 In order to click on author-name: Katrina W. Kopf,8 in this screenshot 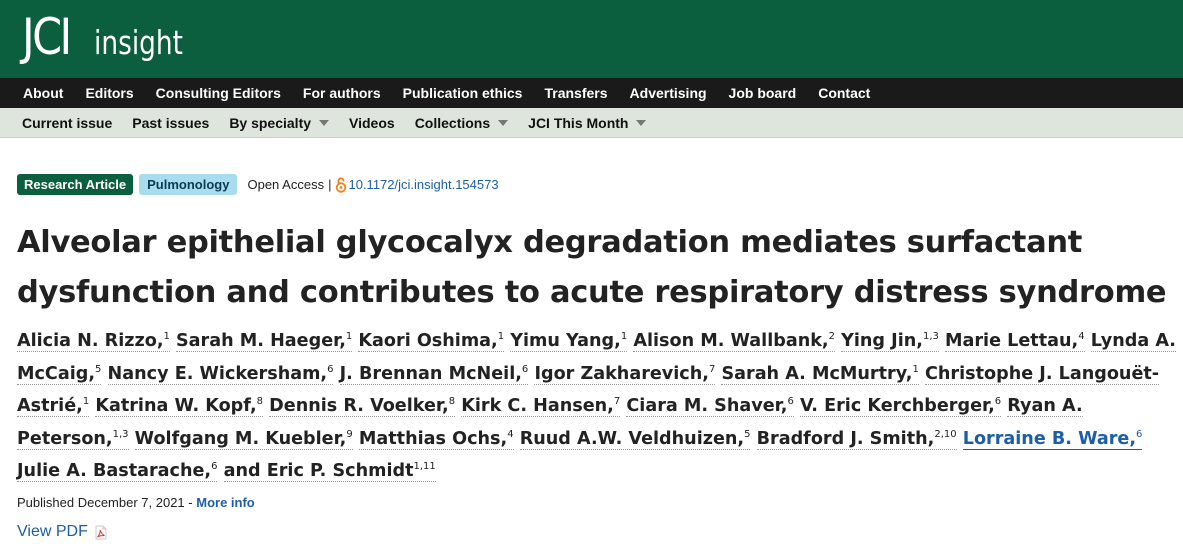, I will do `click(179, 406)`.